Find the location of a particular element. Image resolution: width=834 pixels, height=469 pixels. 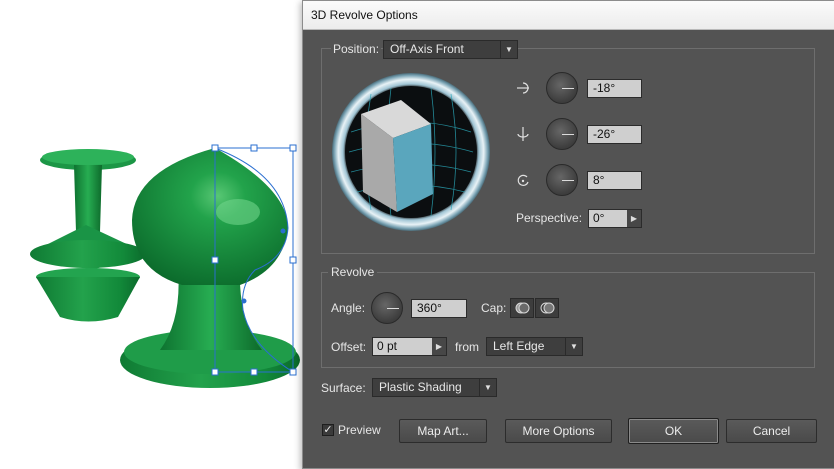

from-dropdown: Left Edge ▼ is located at coordinates (534, 346).